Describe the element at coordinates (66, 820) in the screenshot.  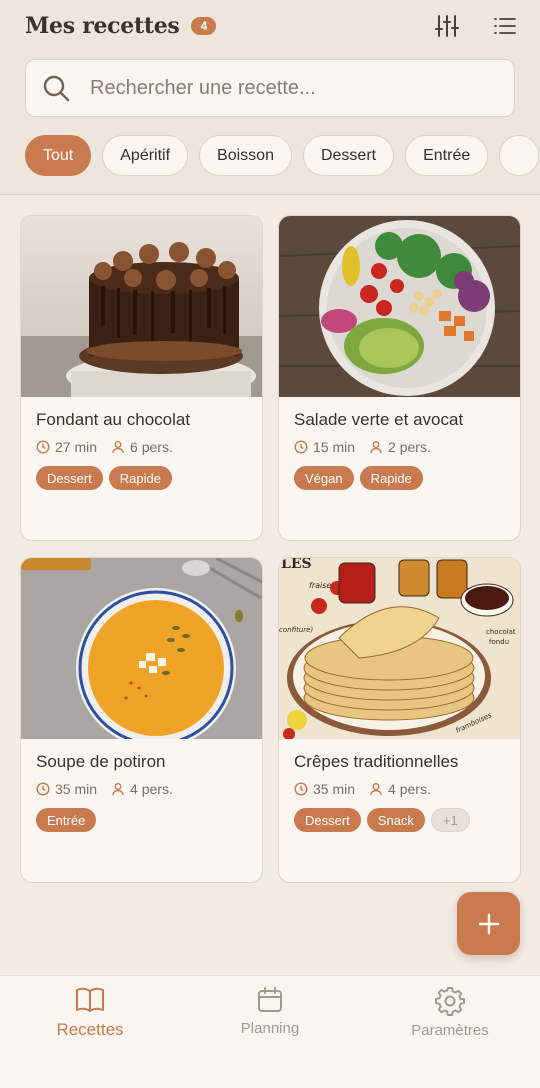
I see `tag-badge: Entrée` at that location.